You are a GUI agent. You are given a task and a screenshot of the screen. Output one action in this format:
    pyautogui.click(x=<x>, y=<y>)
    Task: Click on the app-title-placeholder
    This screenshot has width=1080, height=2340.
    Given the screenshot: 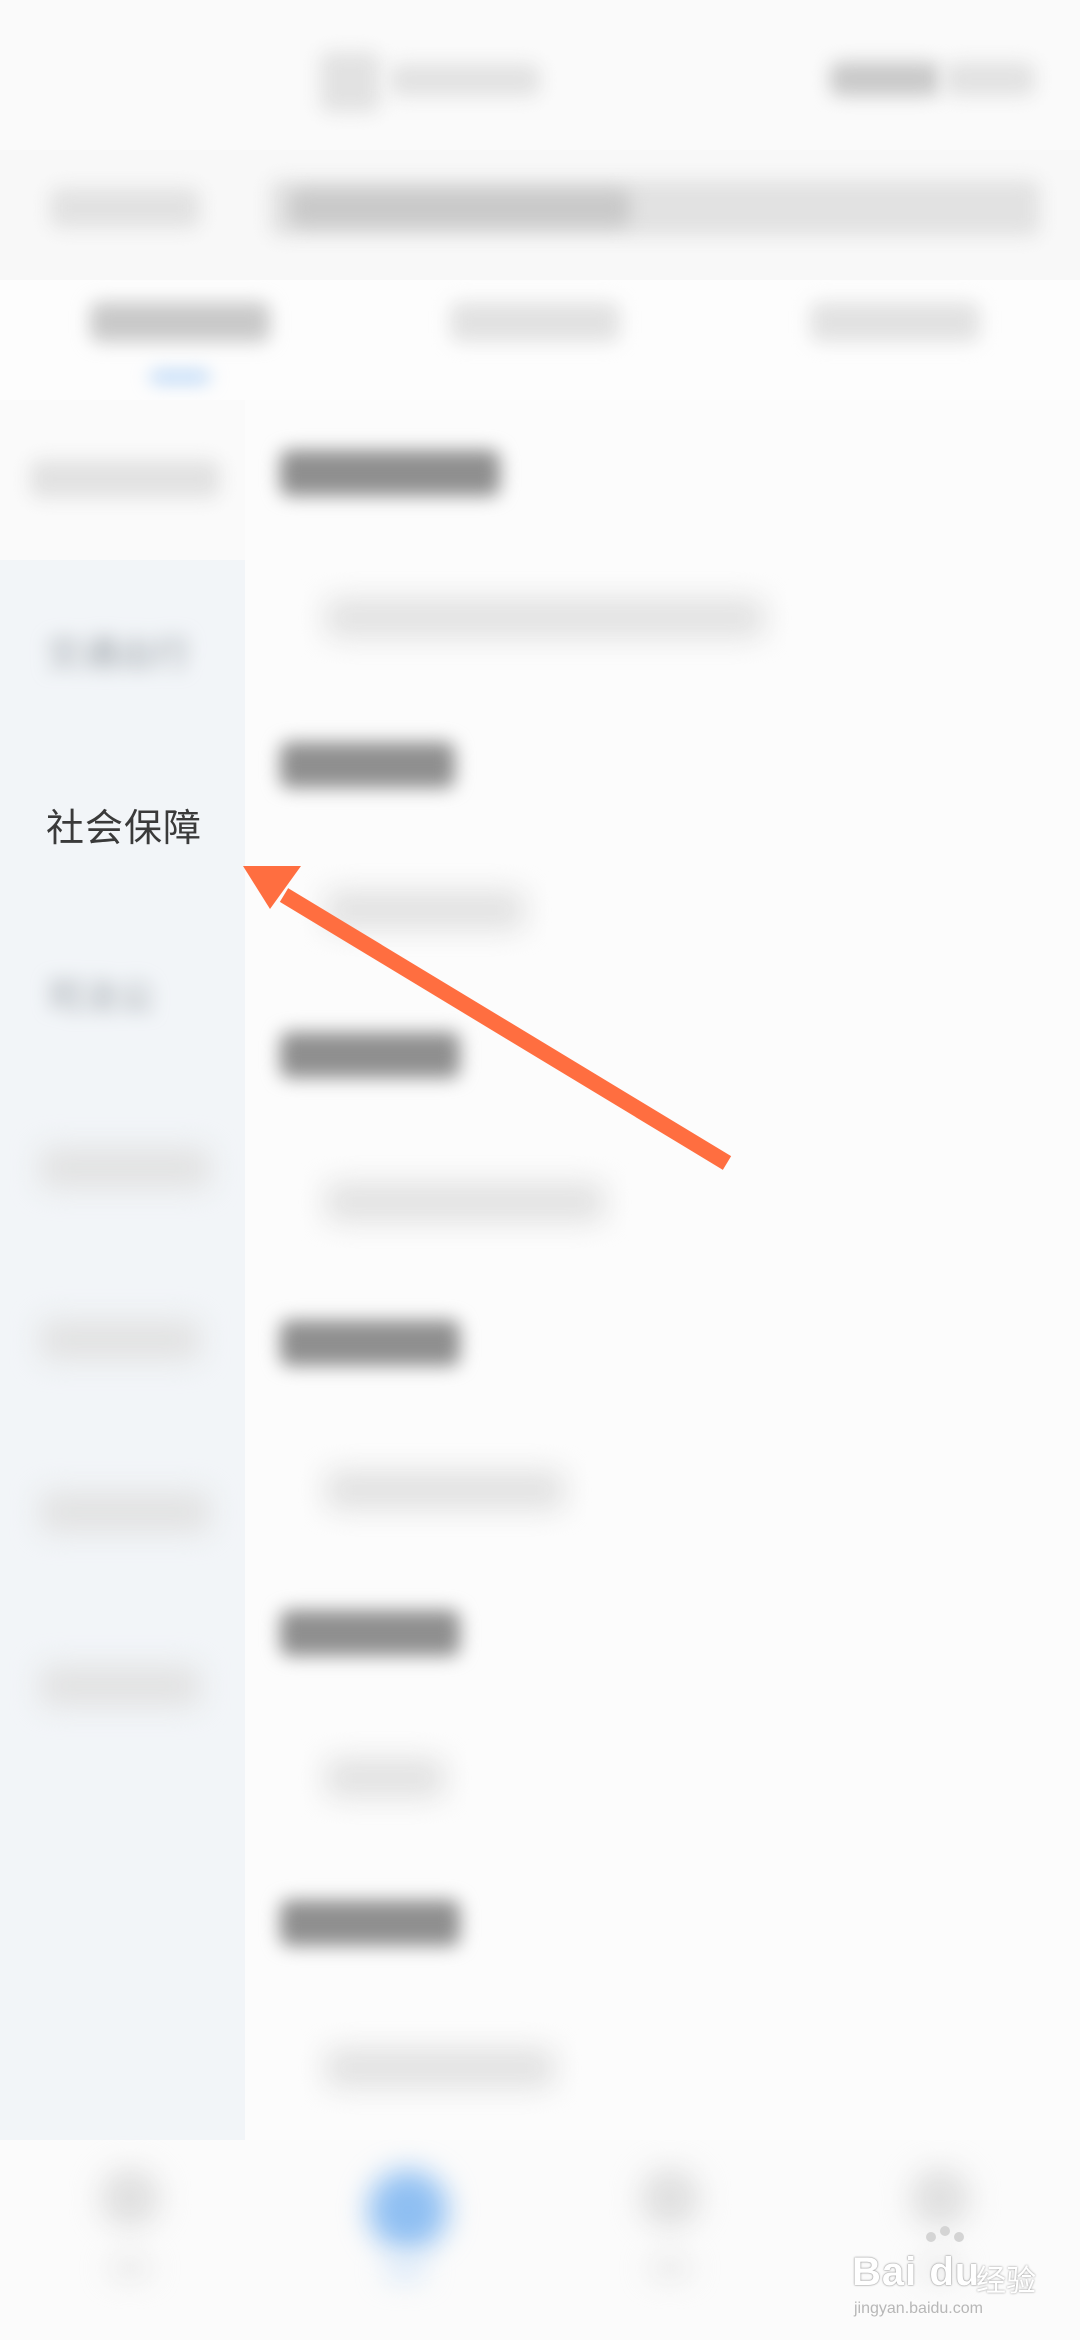 What is the action you would take?
    pyautogui.click(x=465, y=80)
    